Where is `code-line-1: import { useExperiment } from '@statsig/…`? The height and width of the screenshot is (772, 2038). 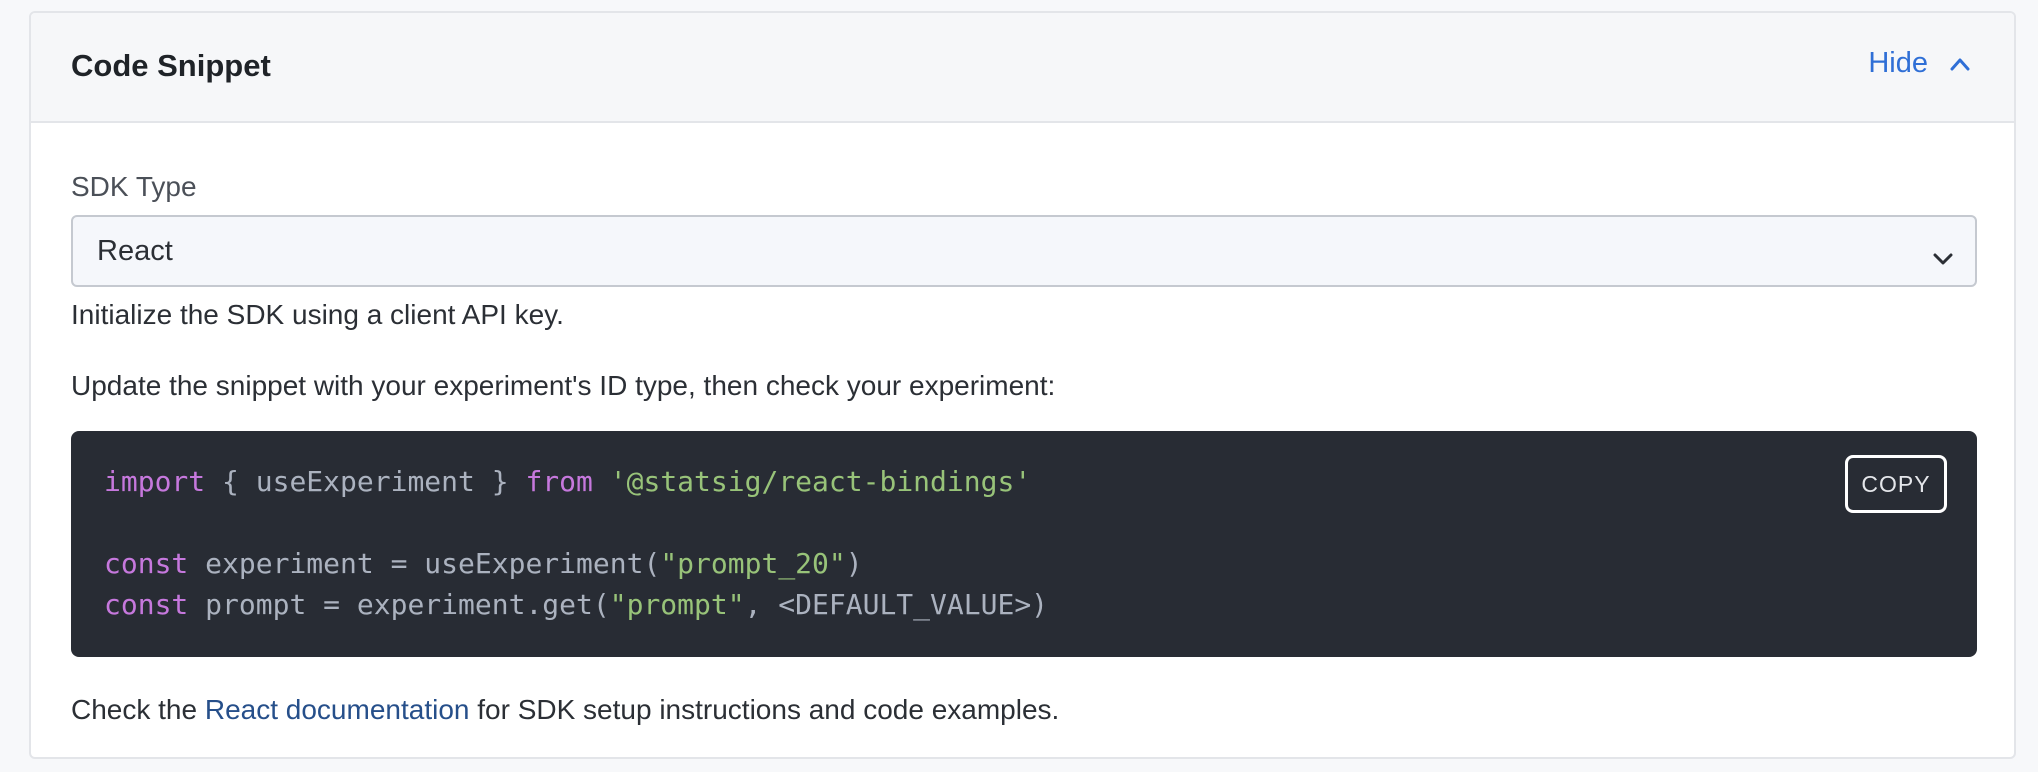
code-line-1: import { useExperiment } from '@statsig/… is located at coordinates (567, 481).